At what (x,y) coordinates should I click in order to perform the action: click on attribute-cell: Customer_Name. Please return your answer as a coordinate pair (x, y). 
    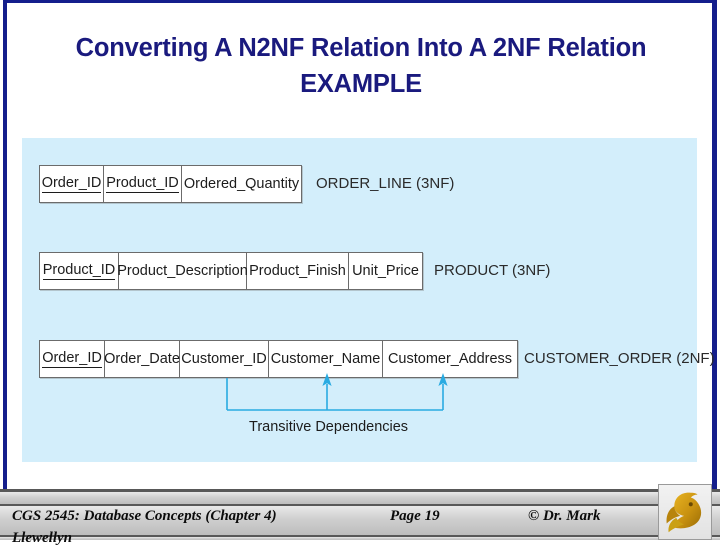
    Looking at the image, I should click on (326, 359).